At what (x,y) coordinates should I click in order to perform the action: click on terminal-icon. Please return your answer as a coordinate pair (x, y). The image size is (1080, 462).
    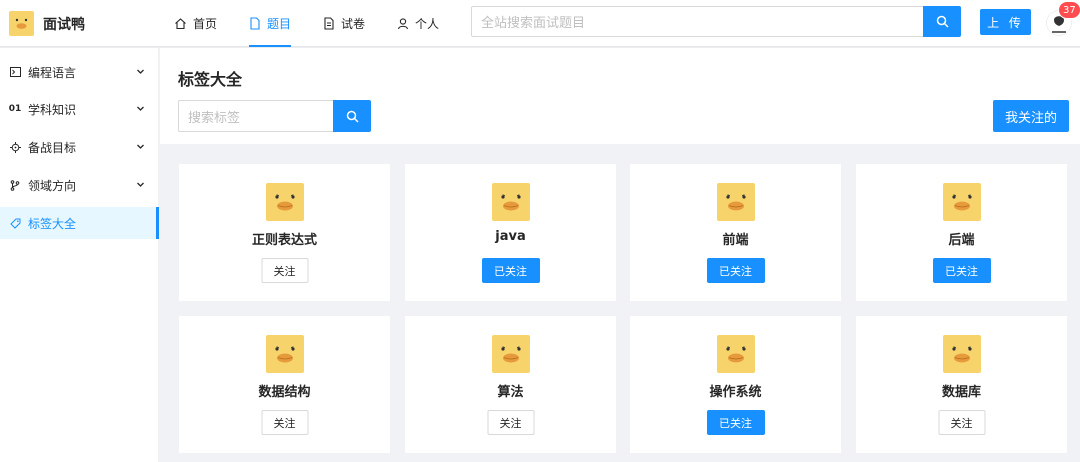
    Looking at the image, I should click on (15, 72).